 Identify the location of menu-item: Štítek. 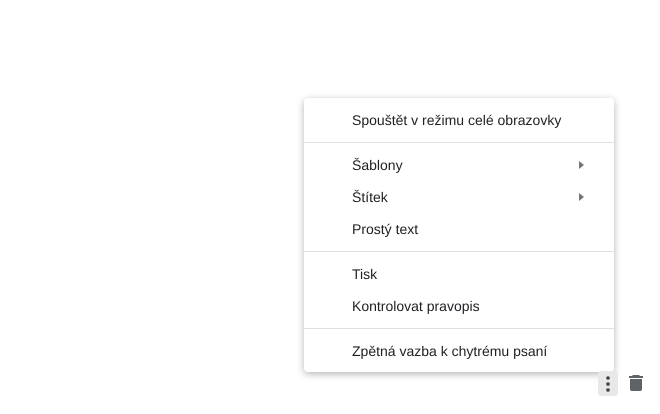
(459, 197).